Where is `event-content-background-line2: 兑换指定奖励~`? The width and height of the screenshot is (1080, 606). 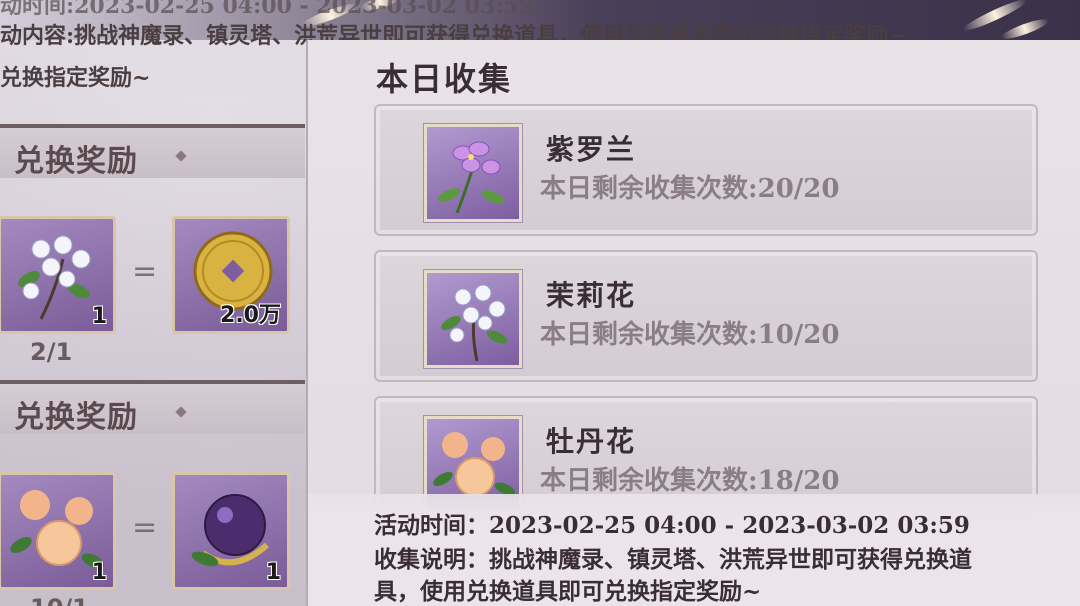 event-content-background-line2: 兑换指定奖励~ is located at coordinates (75, 78).